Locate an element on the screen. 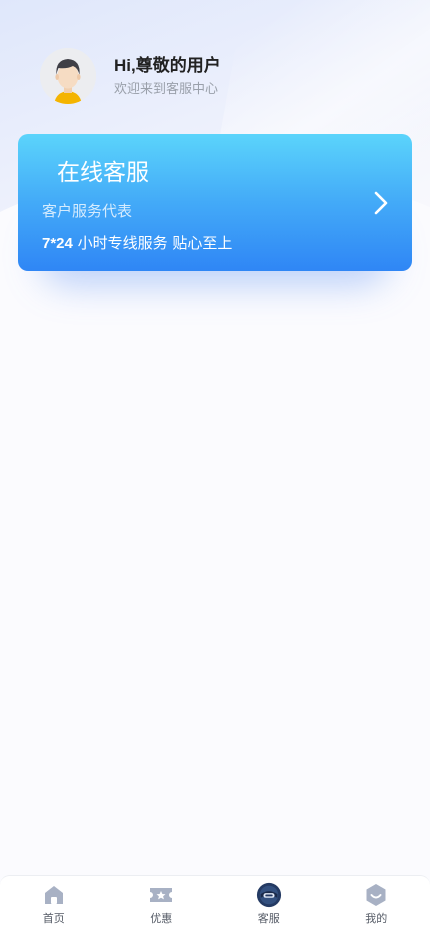  tab-coupon-label: 优惠 is located at coordinates (161, 918).